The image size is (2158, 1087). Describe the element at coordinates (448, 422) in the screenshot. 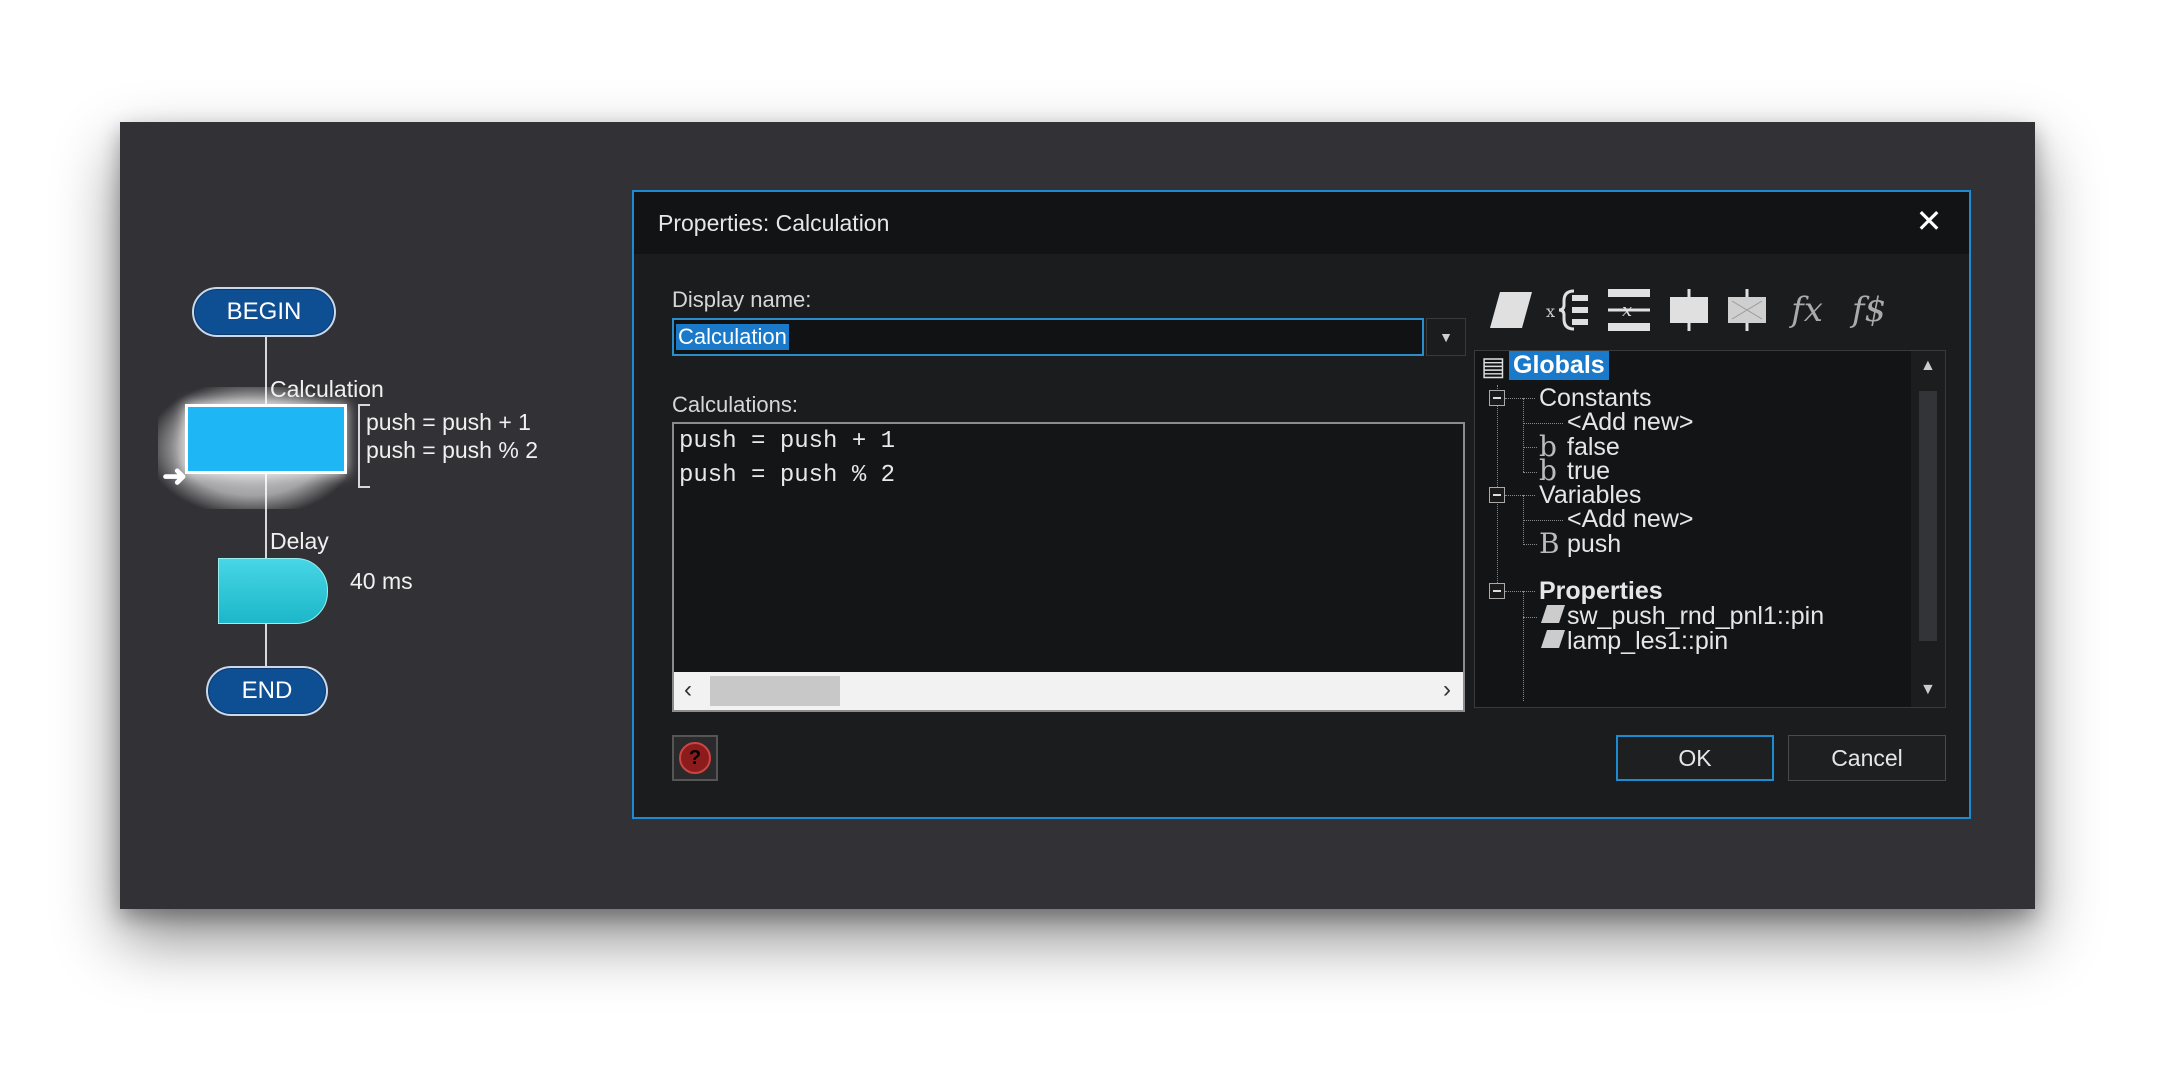

I see `calculation-line-1: push = push + 1` at that location.